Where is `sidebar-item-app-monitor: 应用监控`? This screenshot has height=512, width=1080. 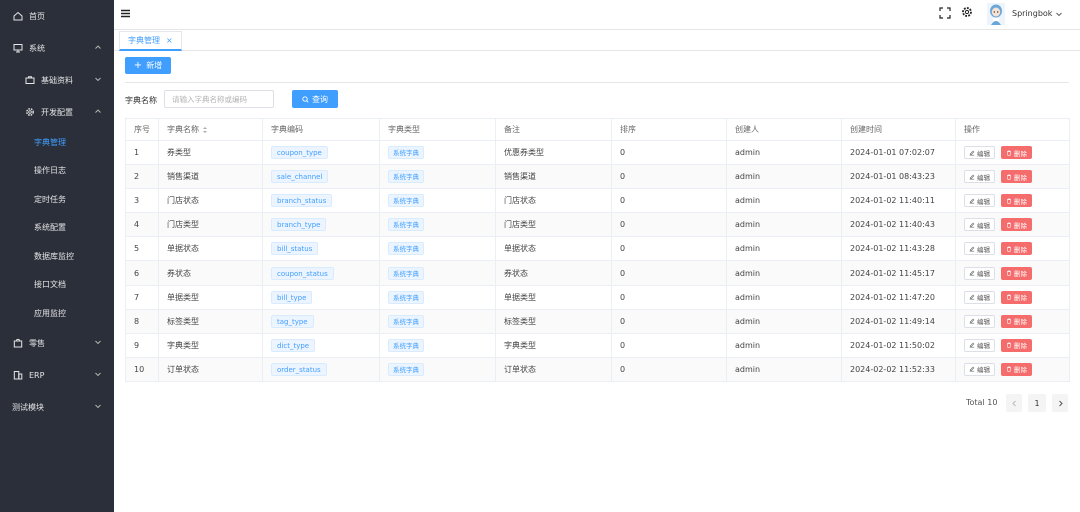 sidebar-item-app-monitor: 应用监控 is located at coordinates (57, 313).